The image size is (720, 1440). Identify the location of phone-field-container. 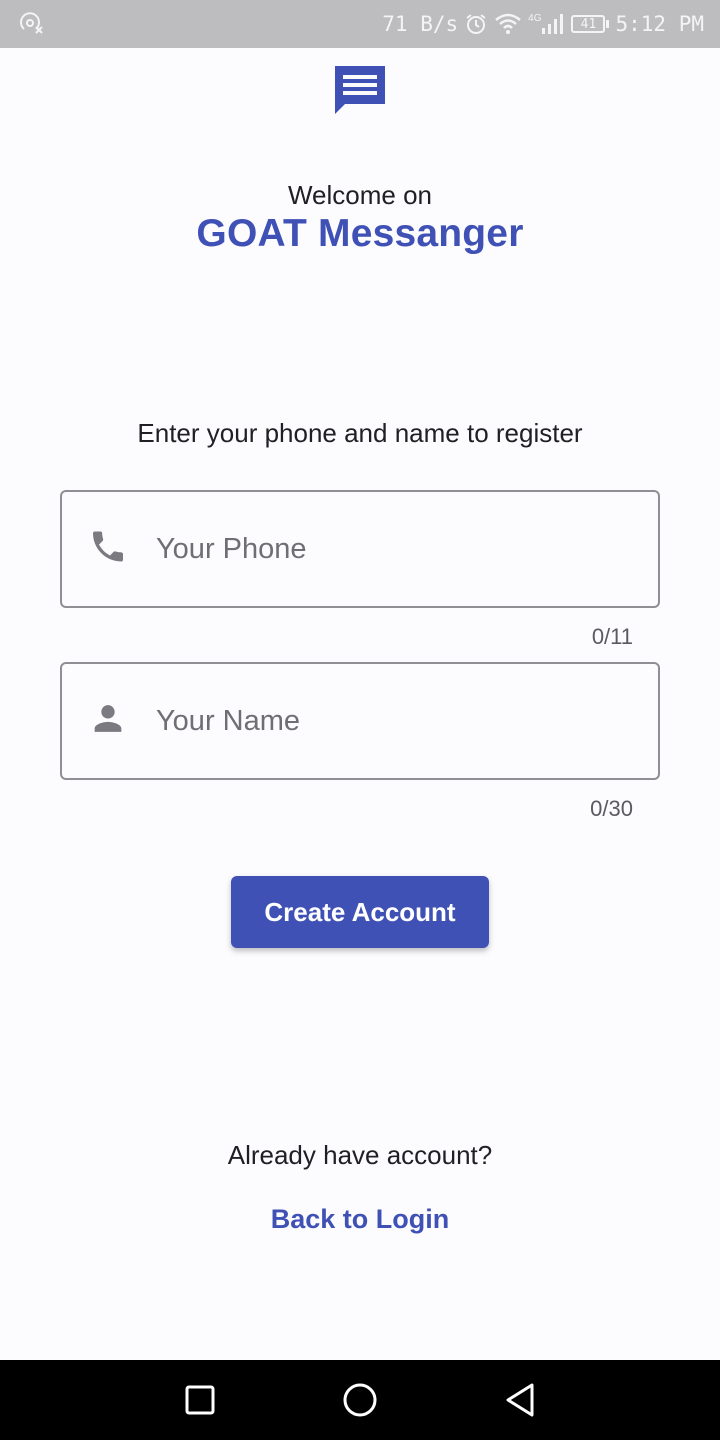
(360, 549).